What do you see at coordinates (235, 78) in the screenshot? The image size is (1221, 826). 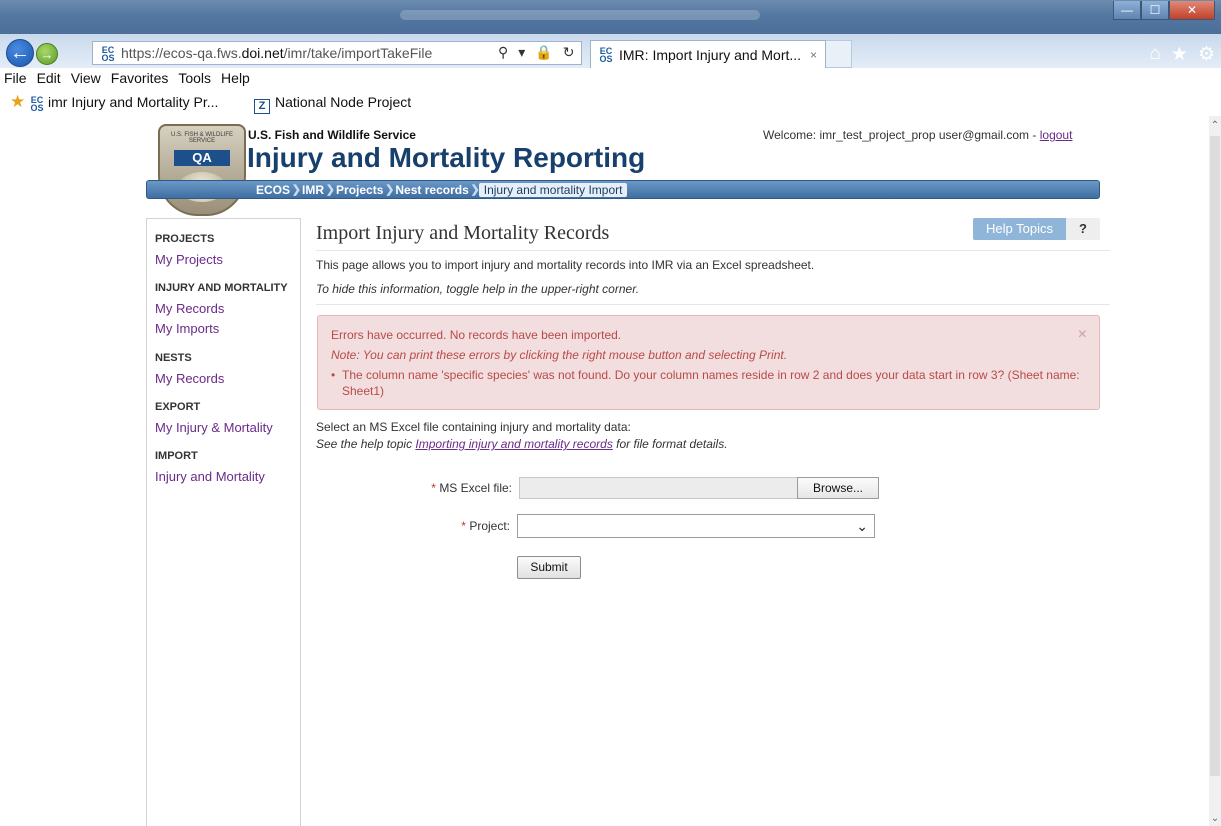 I see `menu-help: Help` at bounding box center [235, 78].